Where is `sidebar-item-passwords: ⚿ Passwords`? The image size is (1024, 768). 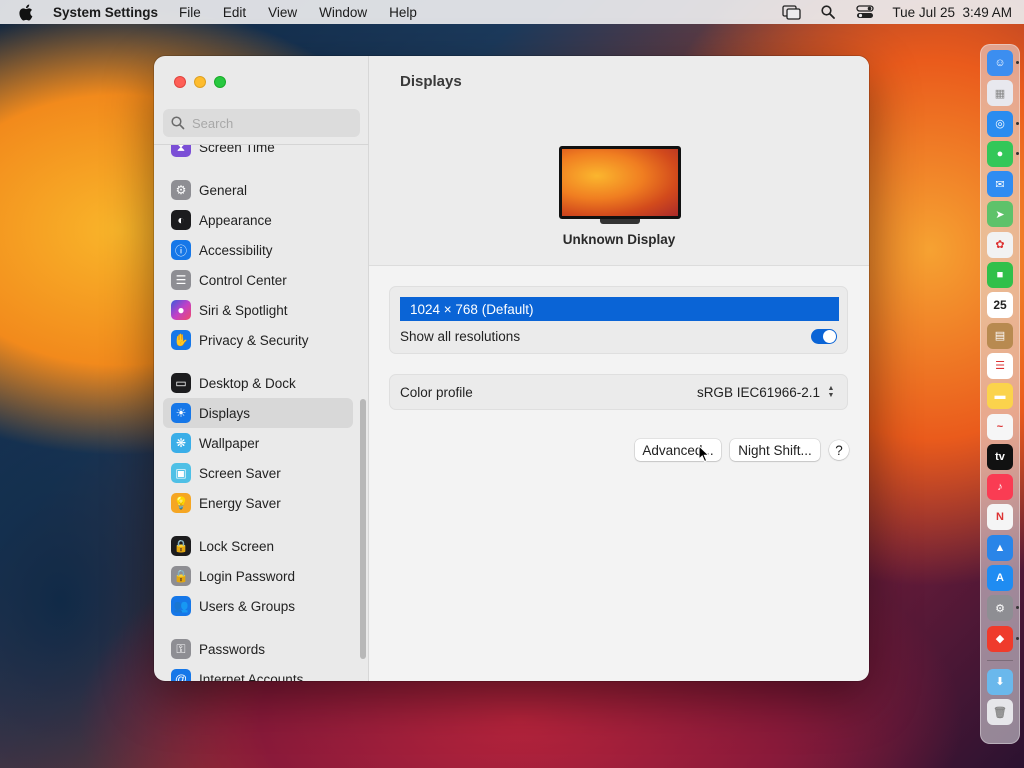
sidebar-item-passwords: ⚿ Passwords is located at coordinates (258, 649).